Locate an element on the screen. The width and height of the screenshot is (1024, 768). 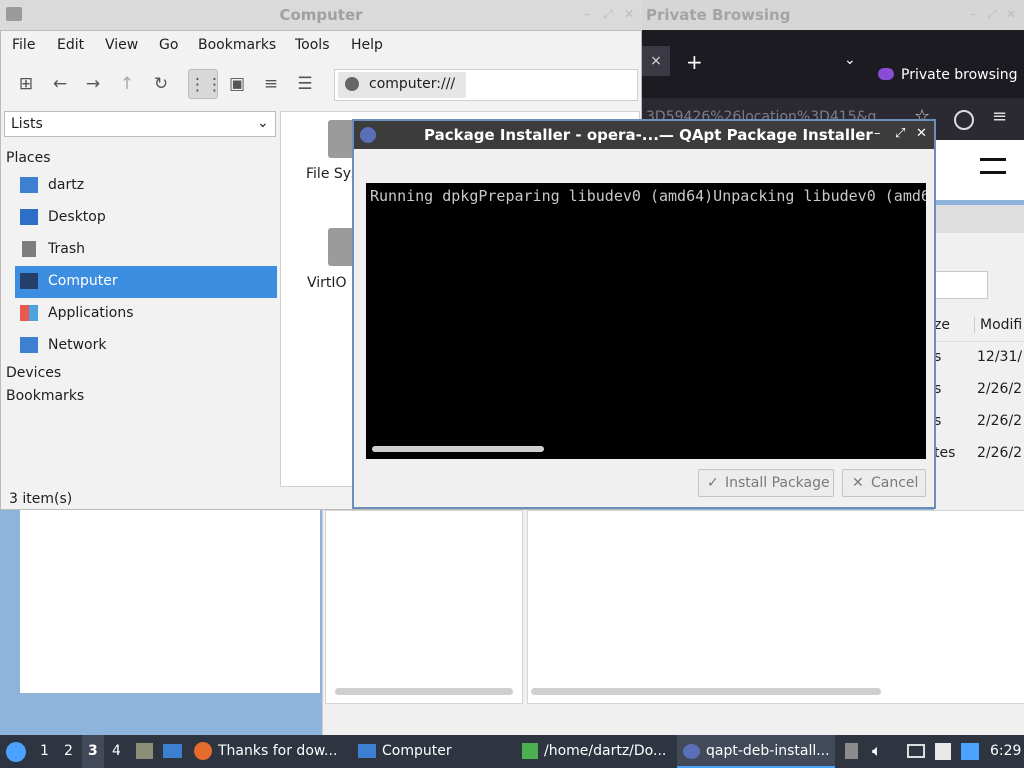
clipboard-icon is located at coordinates (943, 751).